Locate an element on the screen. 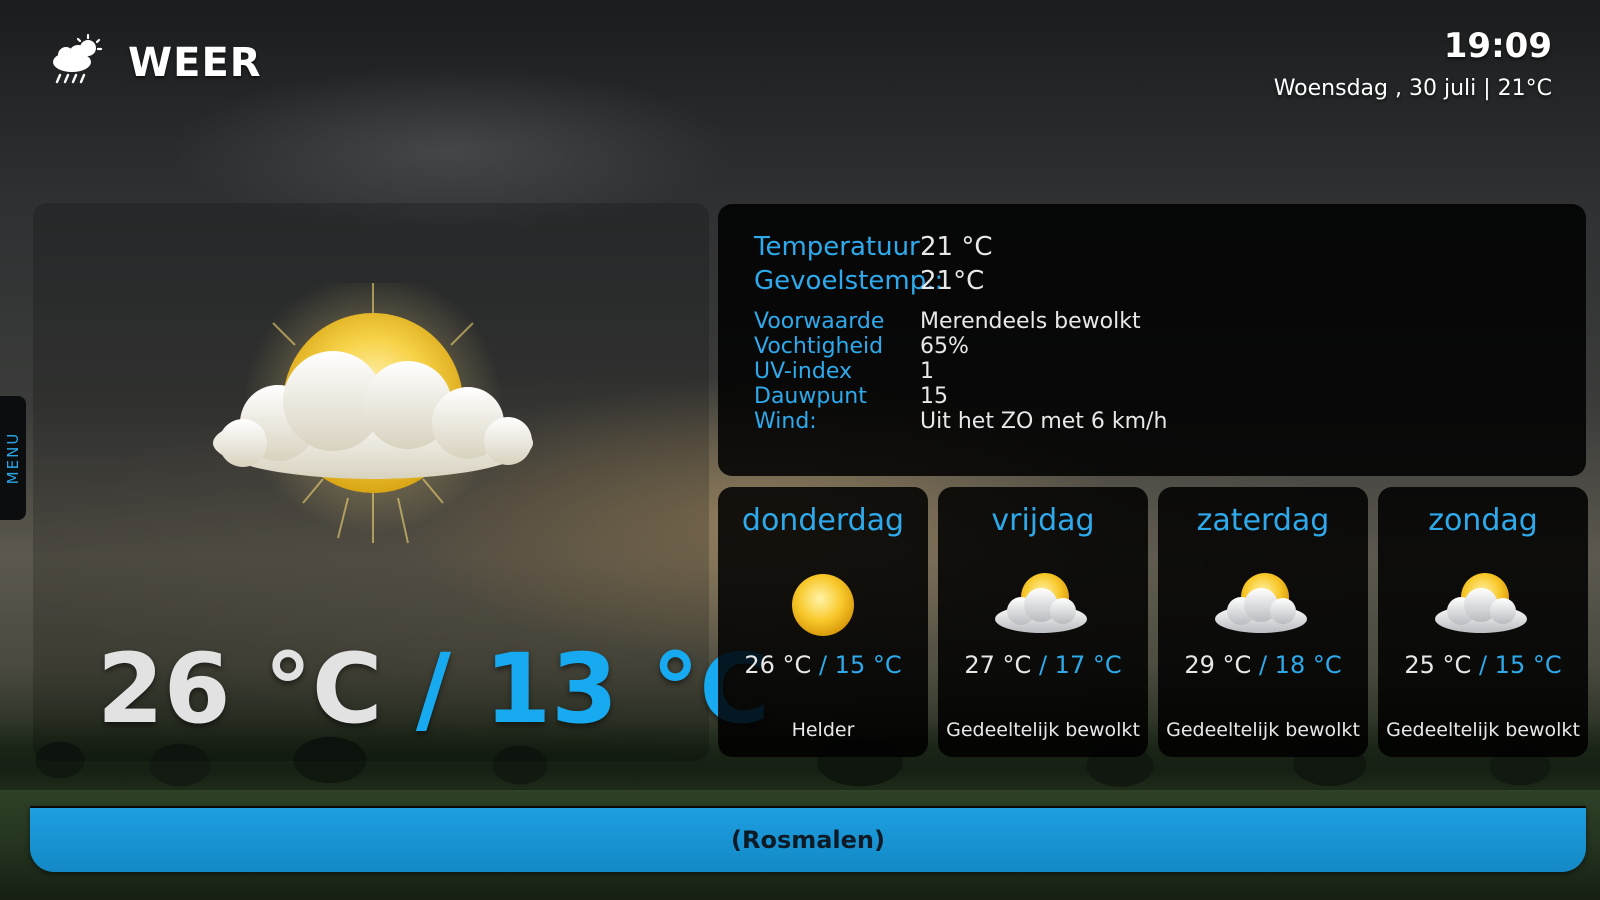  forecast-high: 25 °C is located at coordinates (1438, 665).